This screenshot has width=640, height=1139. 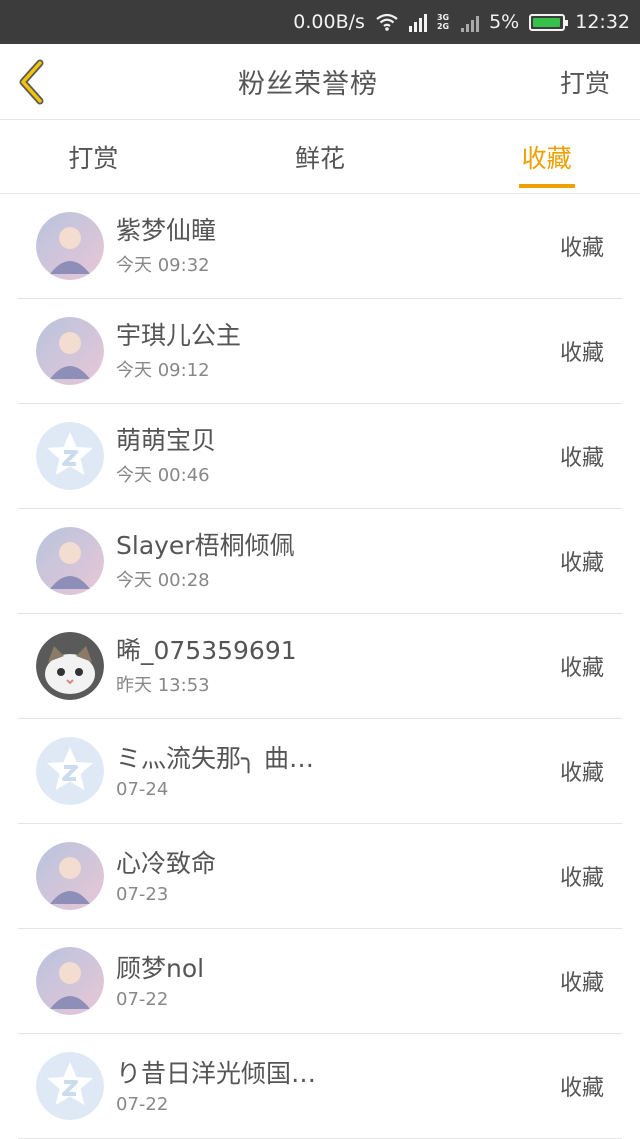 What do you see at coordinates (549, 22) in the screenshot?
I see `battery-icon` at bounding box center [549, 22].